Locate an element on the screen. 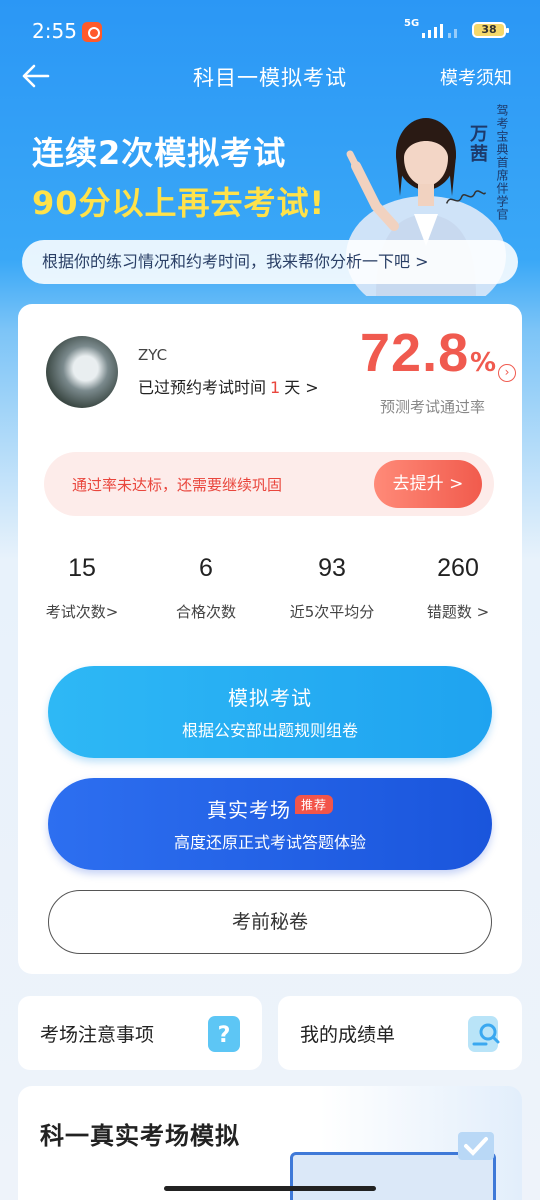  booked-suffix: 天 > is located at coordinates (301, 387).